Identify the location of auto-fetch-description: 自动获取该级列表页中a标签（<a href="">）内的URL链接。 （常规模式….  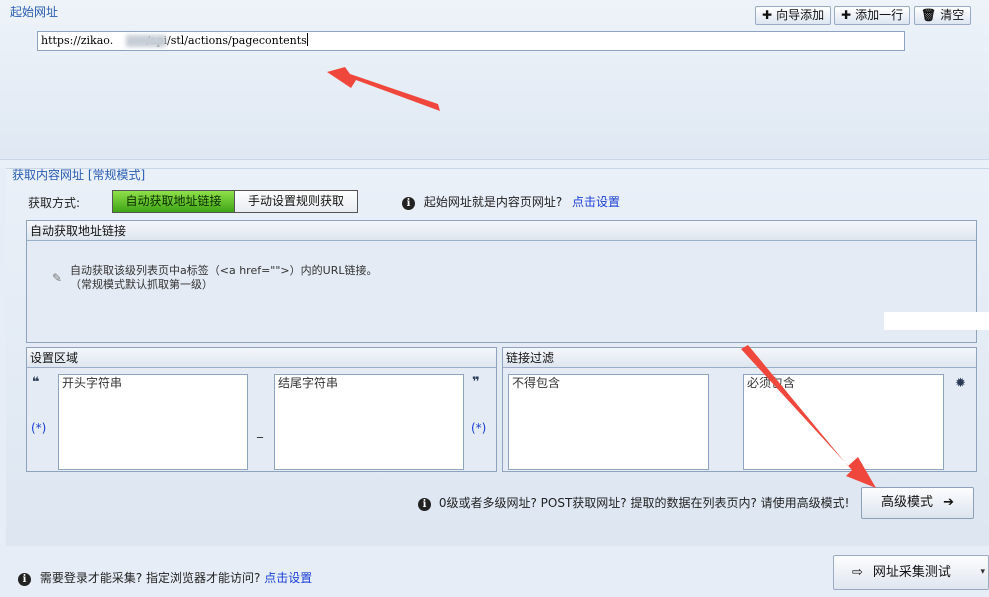
(223, 278).